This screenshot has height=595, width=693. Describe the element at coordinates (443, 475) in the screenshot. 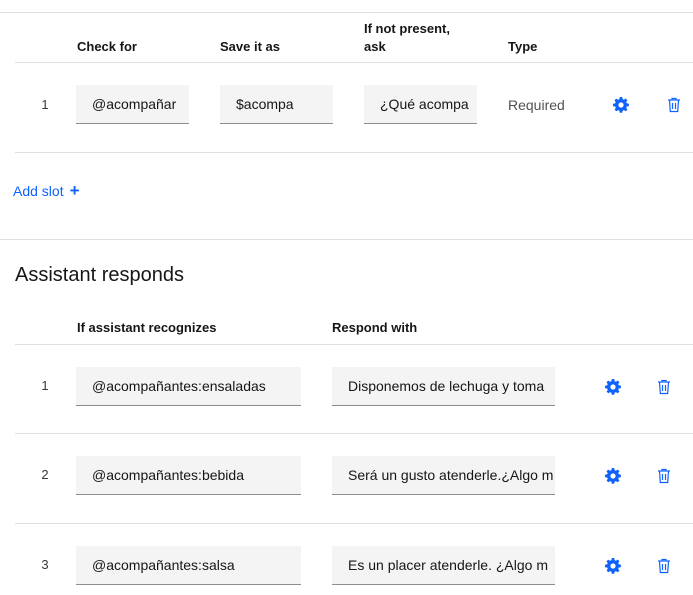

I see `response-input: Será un gusto atenderle.¿Algo m` at that location.